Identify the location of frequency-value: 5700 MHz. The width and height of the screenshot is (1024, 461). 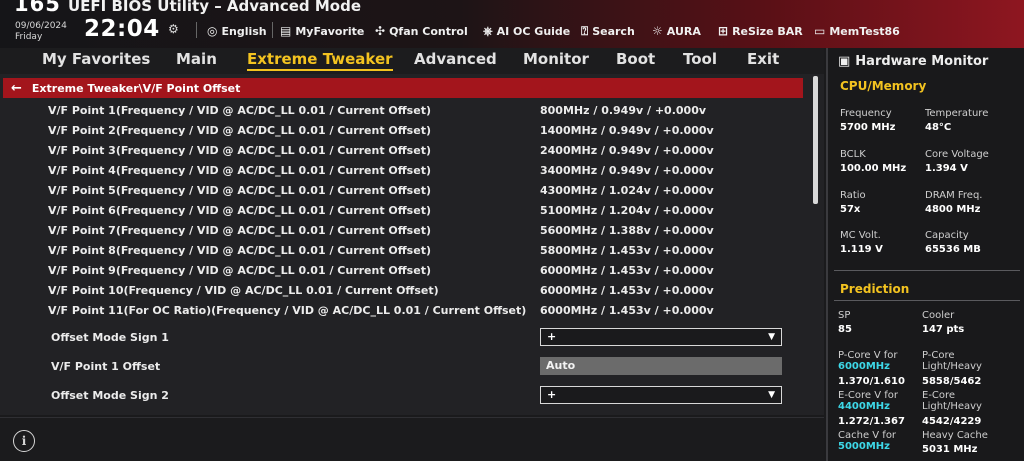
(868, 127).